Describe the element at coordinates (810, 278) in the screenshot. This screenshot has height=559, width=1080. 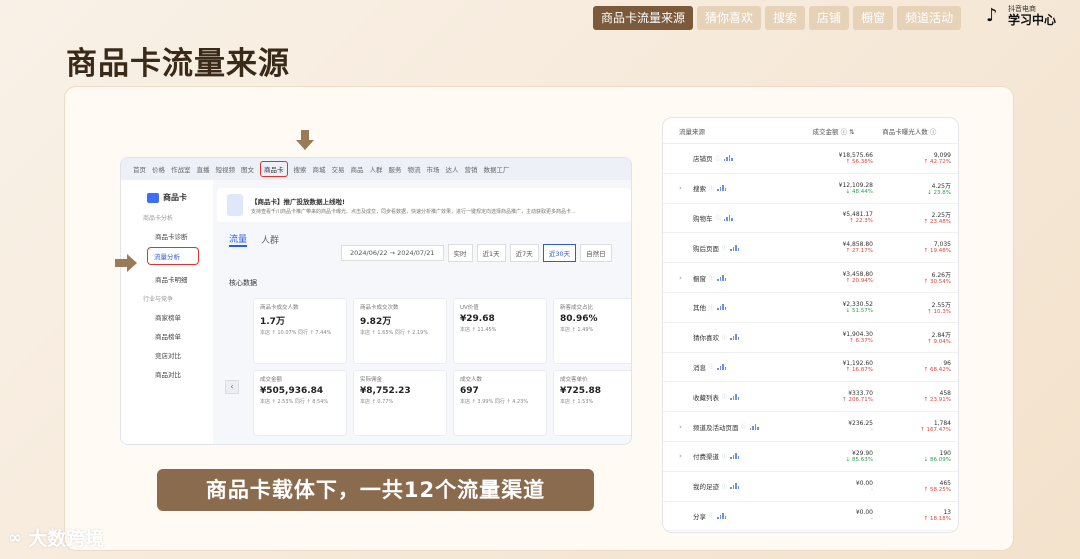
I see `traffic-row: › 橱窗 ⓘ ¥3,458.80 ↑ 20.94% 6.26万 ↑ 30.54%` at that location.